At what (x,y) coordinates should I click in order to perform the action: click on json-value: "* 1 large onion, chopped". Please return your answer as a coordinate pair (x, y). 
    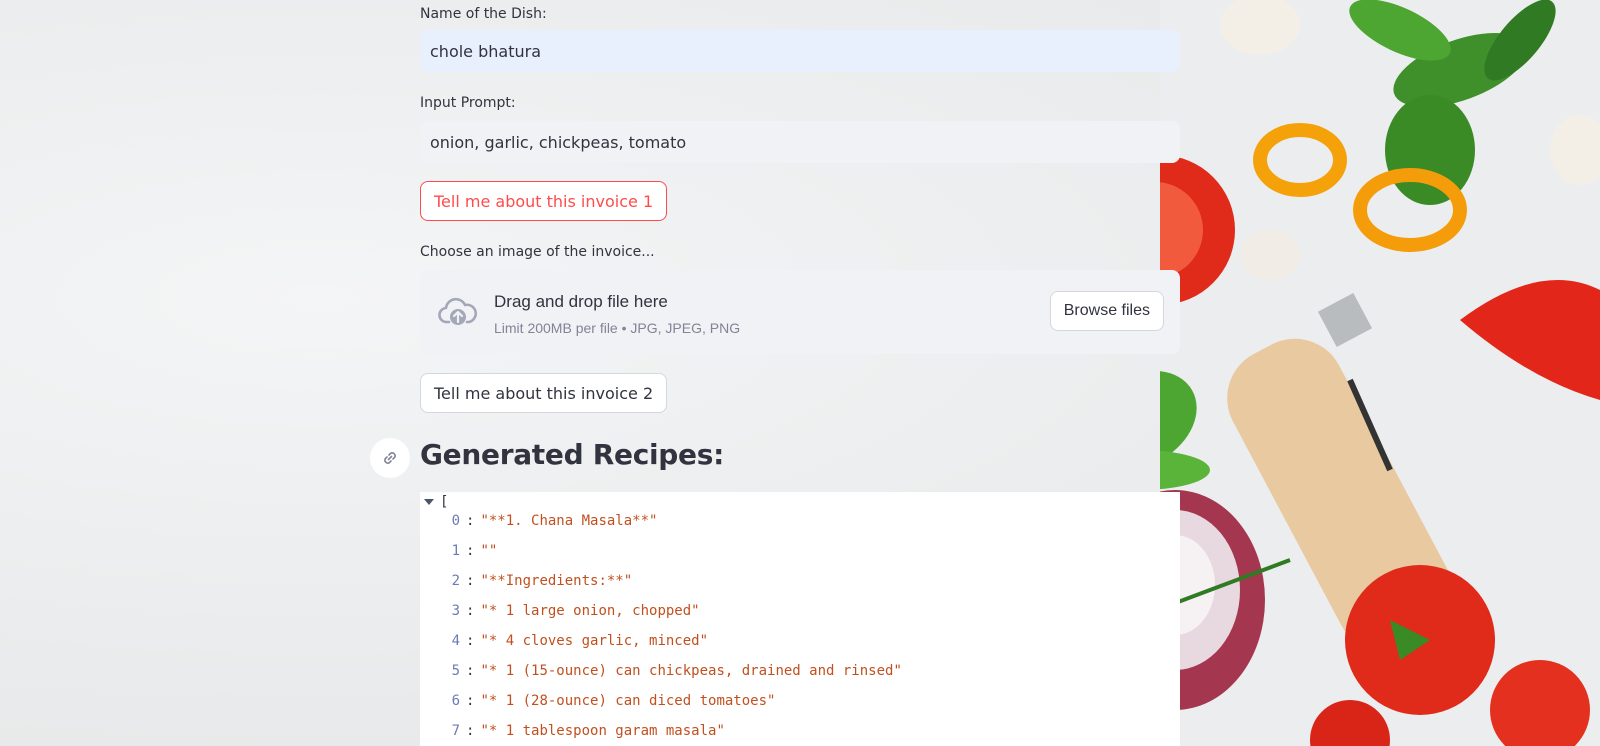
    Looking at the image, I should click on (590, 611).